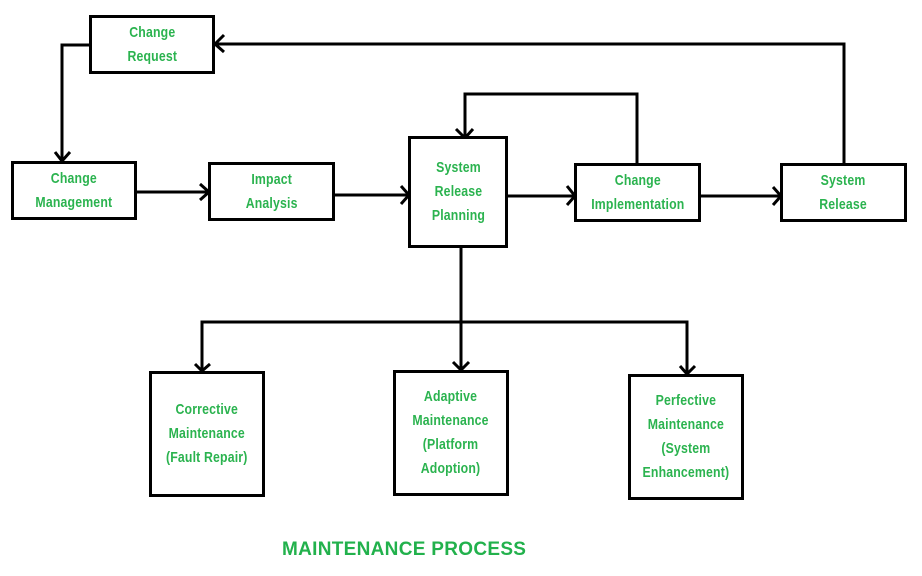 The height and width of the screenshot is (576, 922). I want to click on node-label: System Release Planning, so click(458, 191).